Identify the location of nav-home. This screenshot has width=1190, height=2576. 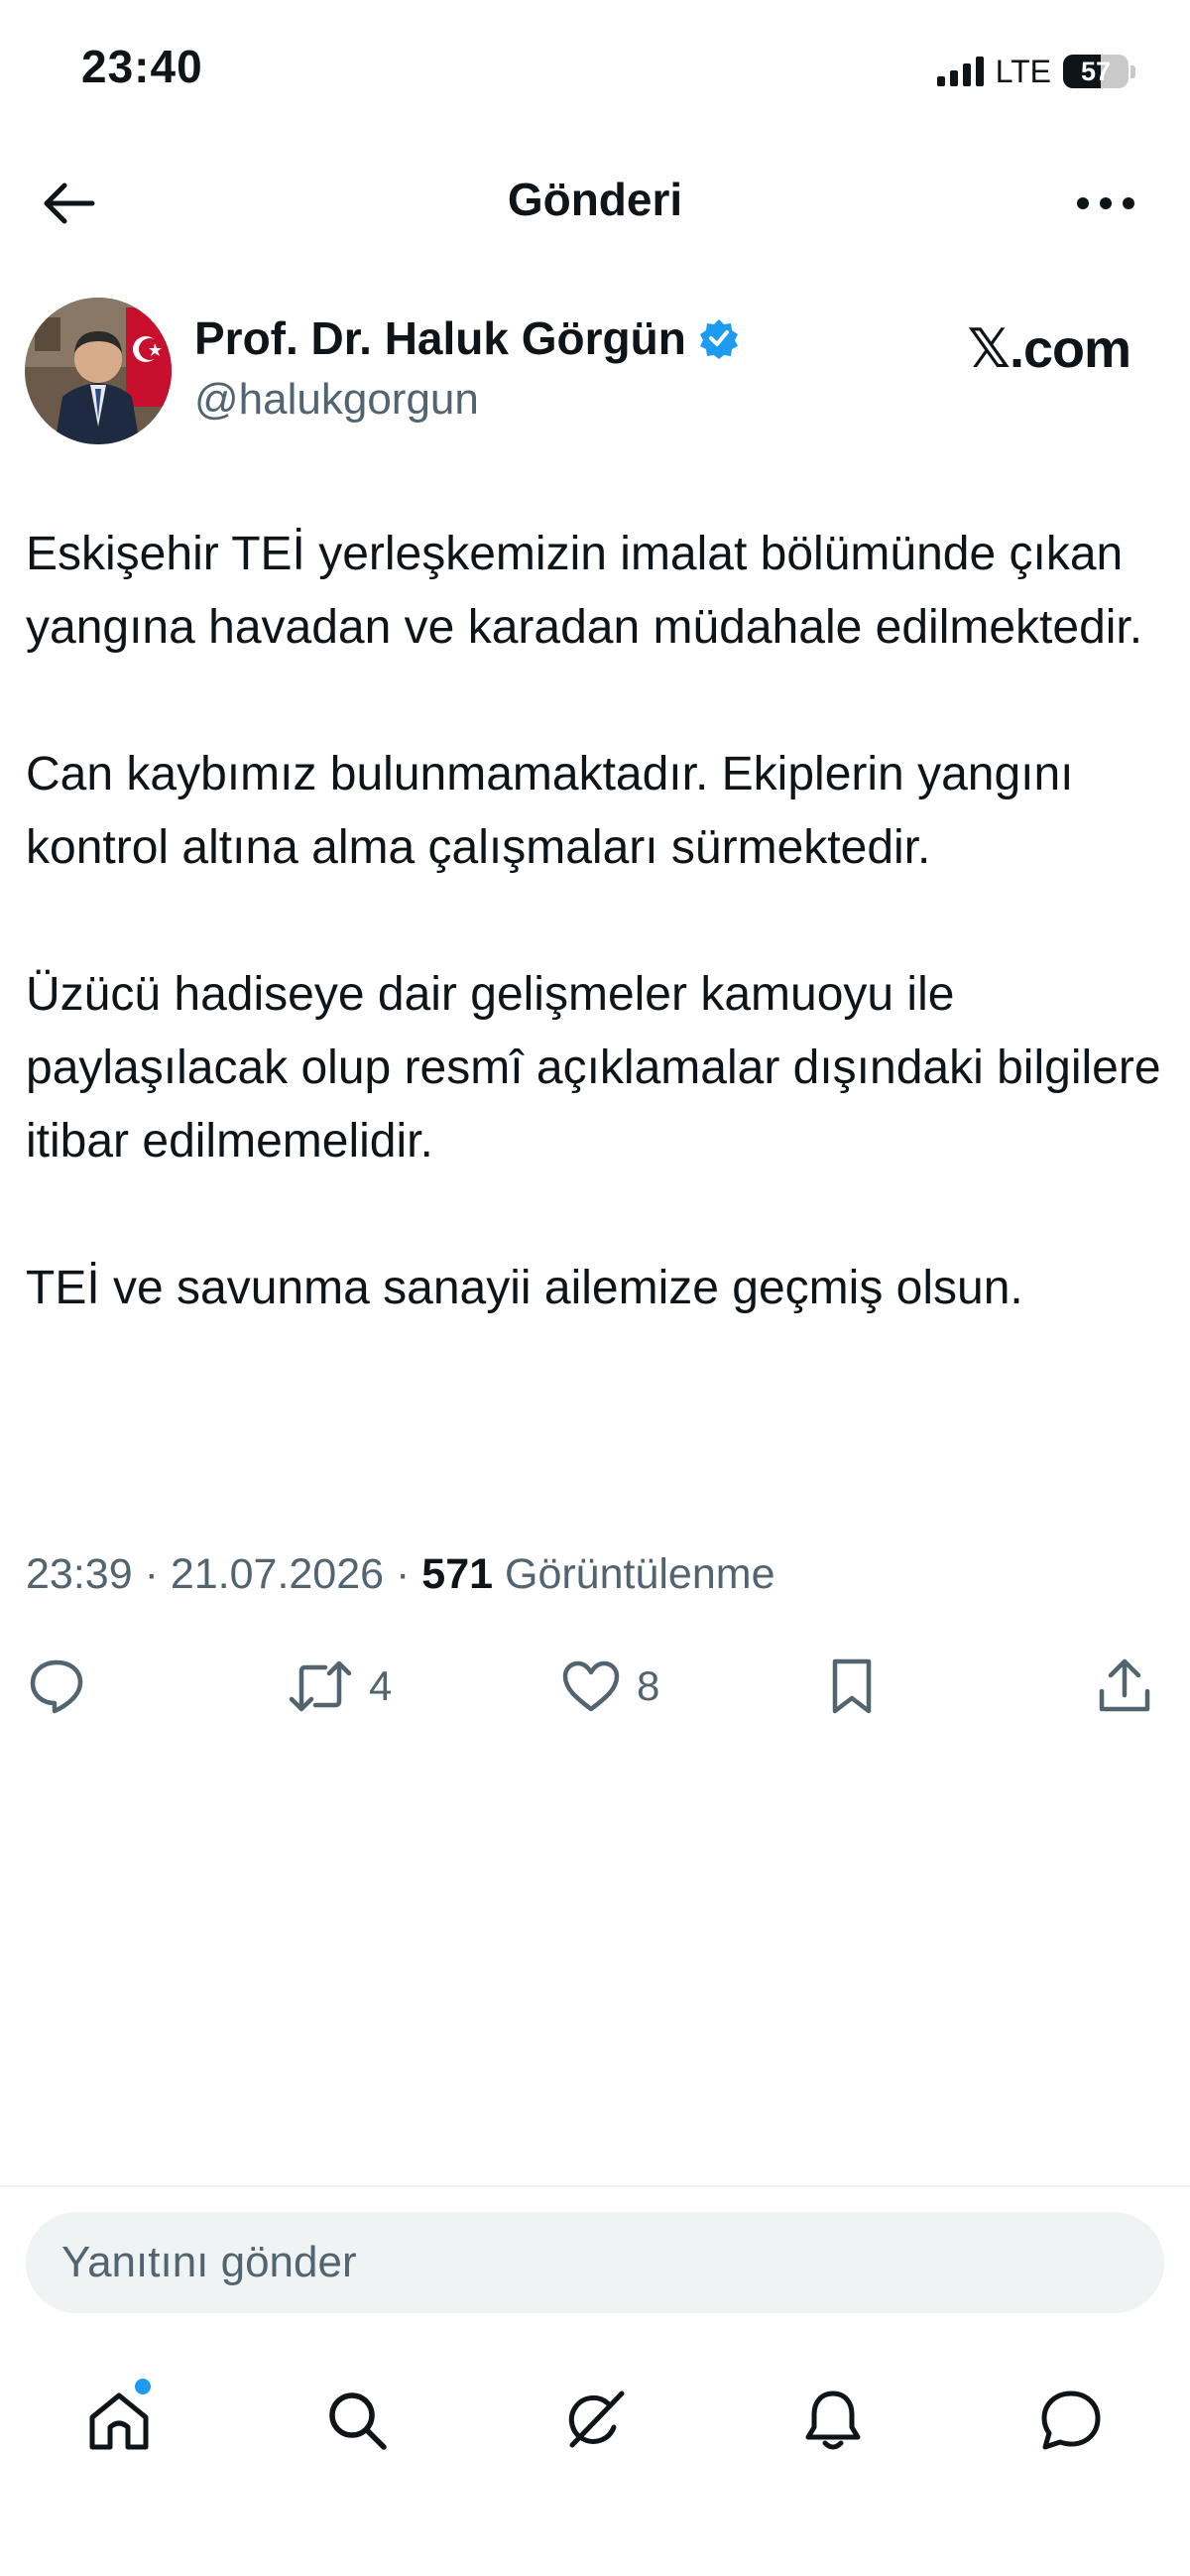
(119, 2420).